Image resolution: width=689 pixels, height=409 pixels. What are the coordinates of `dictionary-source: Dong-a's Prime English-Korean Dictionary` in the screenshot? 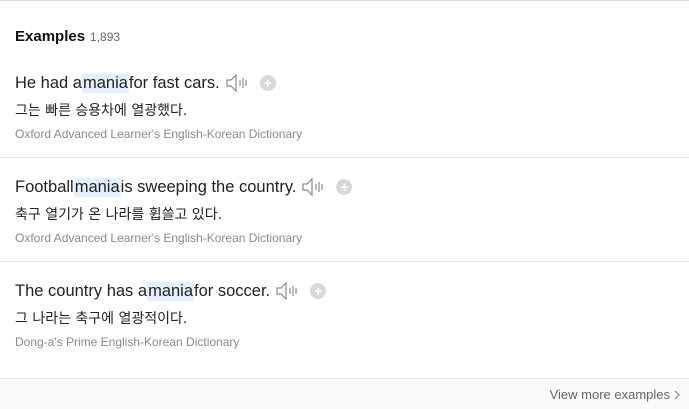 It's located at (127, 342).